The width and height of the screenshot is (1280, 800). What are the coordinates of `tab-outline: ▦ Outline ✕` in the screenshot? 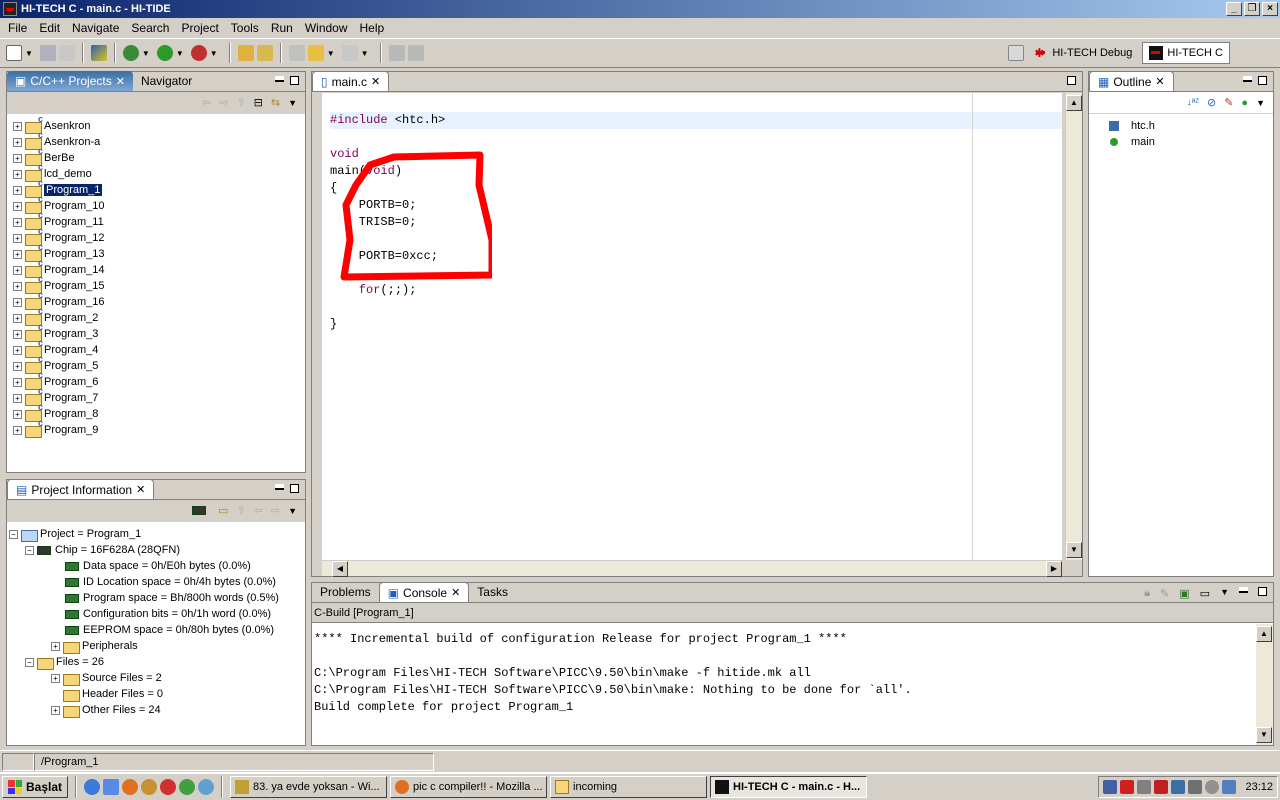 It's located at (1131, 81).